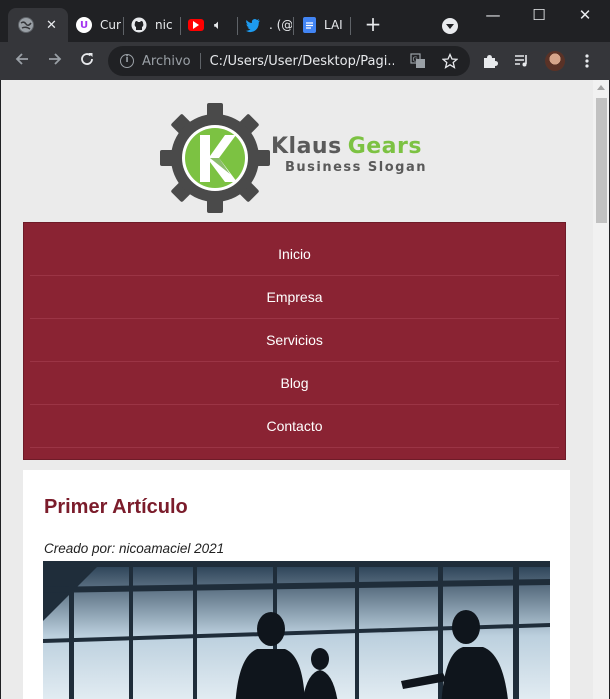  I want to click on nav-item-contacto: Contacto, so click(294, 426).